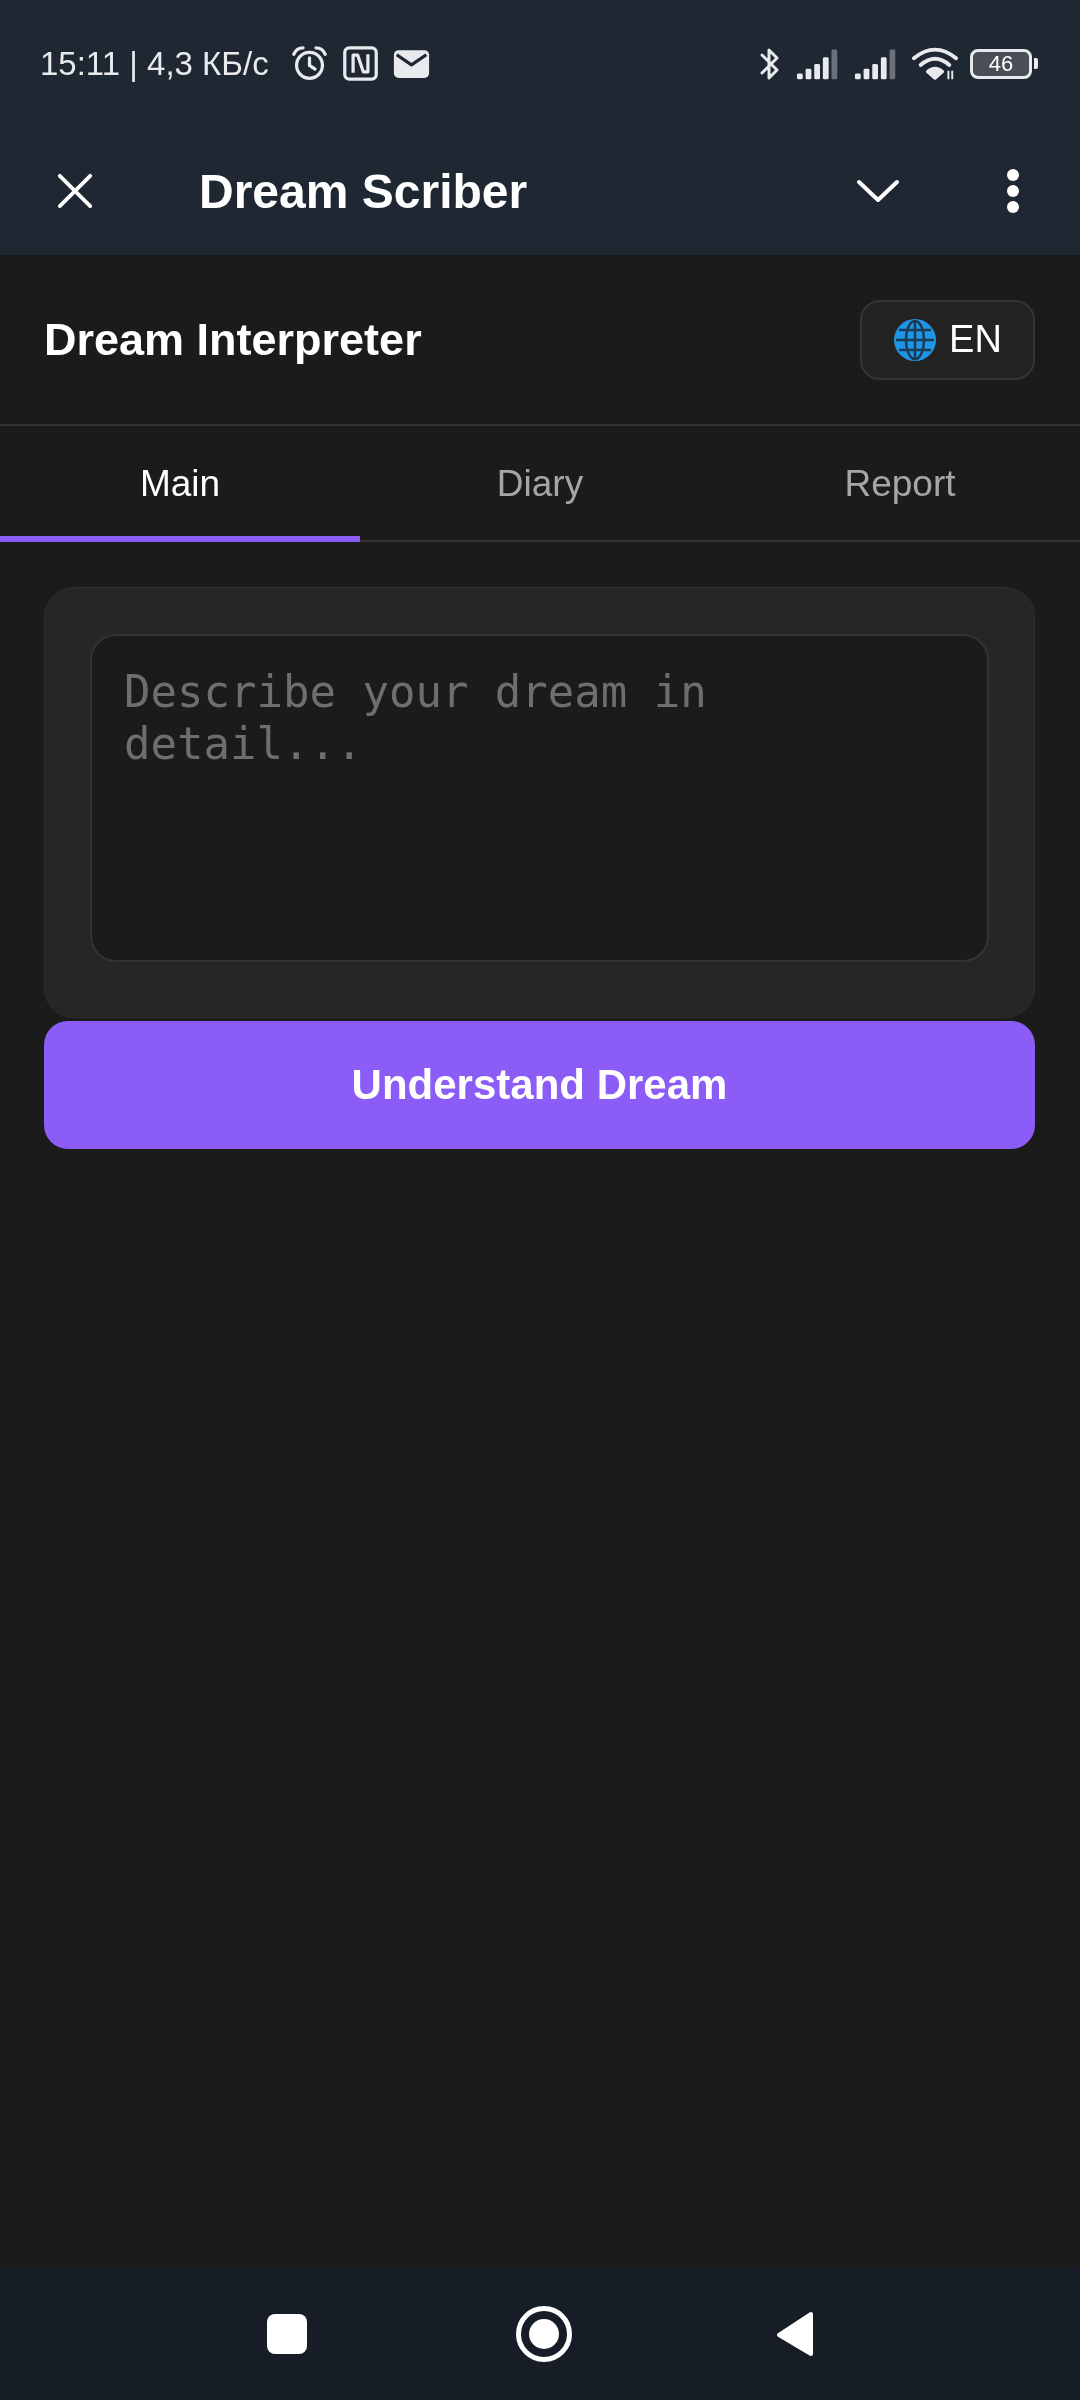 The width and height of the screenshot is (1080, 2400). What do you see at coordinates (364, 191) in the screenshot?
I see `app-title: Dream Scriber` at bounding box center [364, 191].